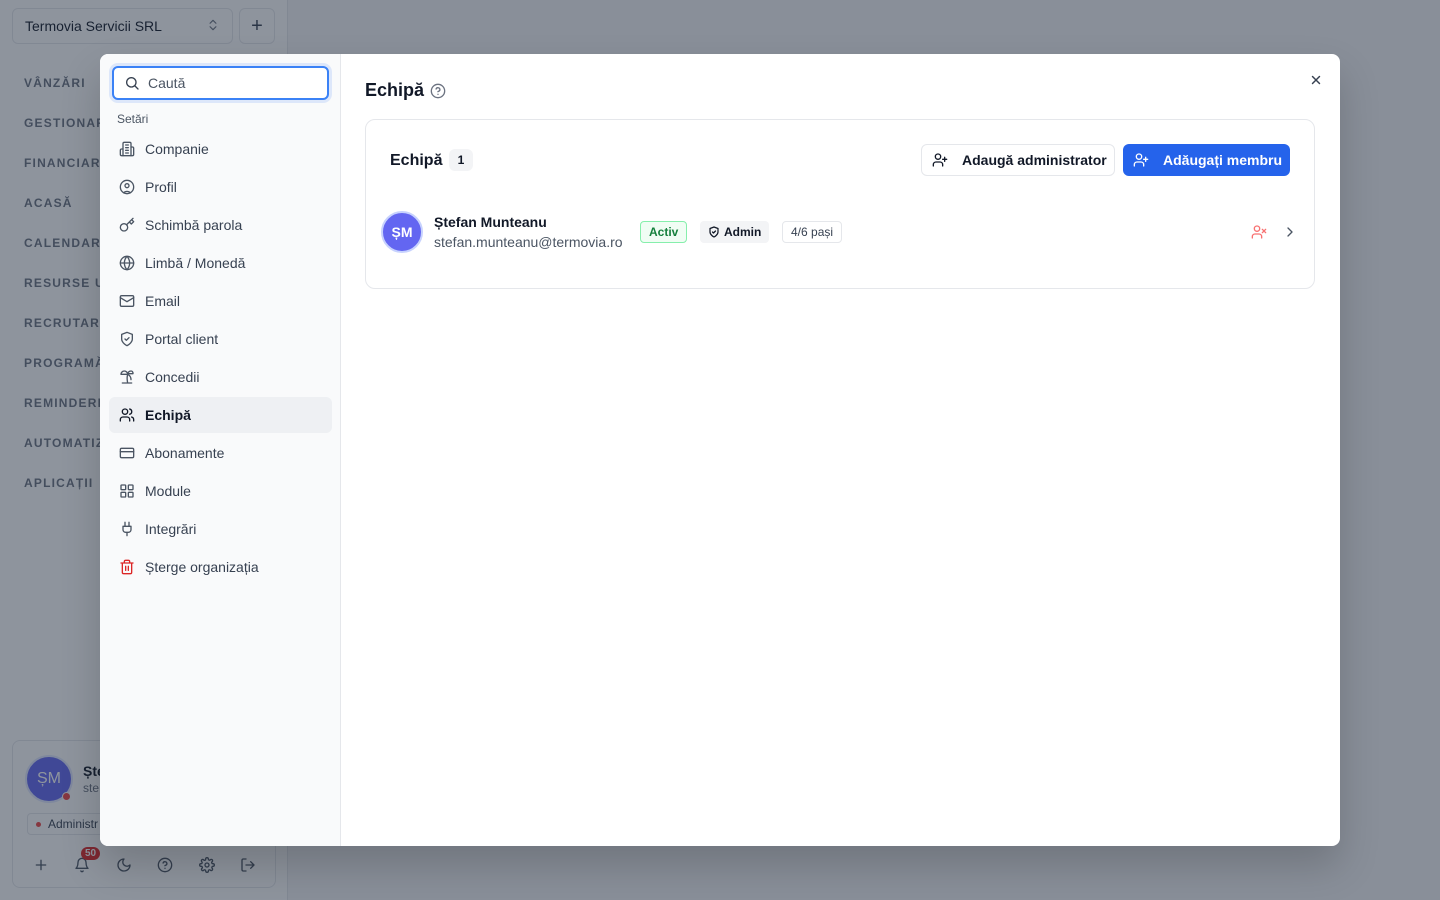 The image size is (1440, 900). Describe the element at coordinates (195, 263) in the screenshot. I see `settings-item-label: Limbă / Monedă` at that location.